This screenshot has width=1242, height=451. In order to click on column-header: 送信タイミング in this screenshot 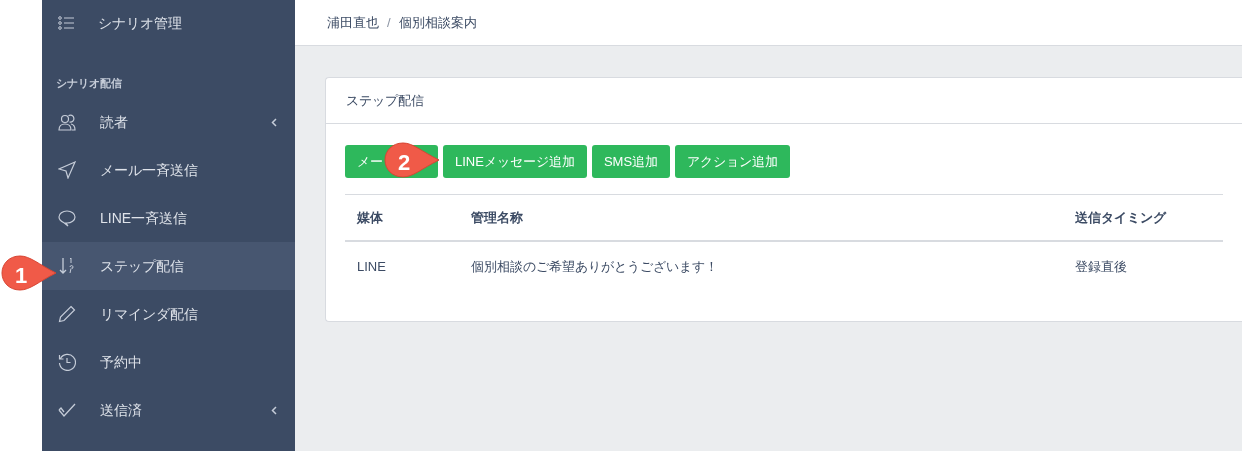, I will do `click(1143, 217)`.